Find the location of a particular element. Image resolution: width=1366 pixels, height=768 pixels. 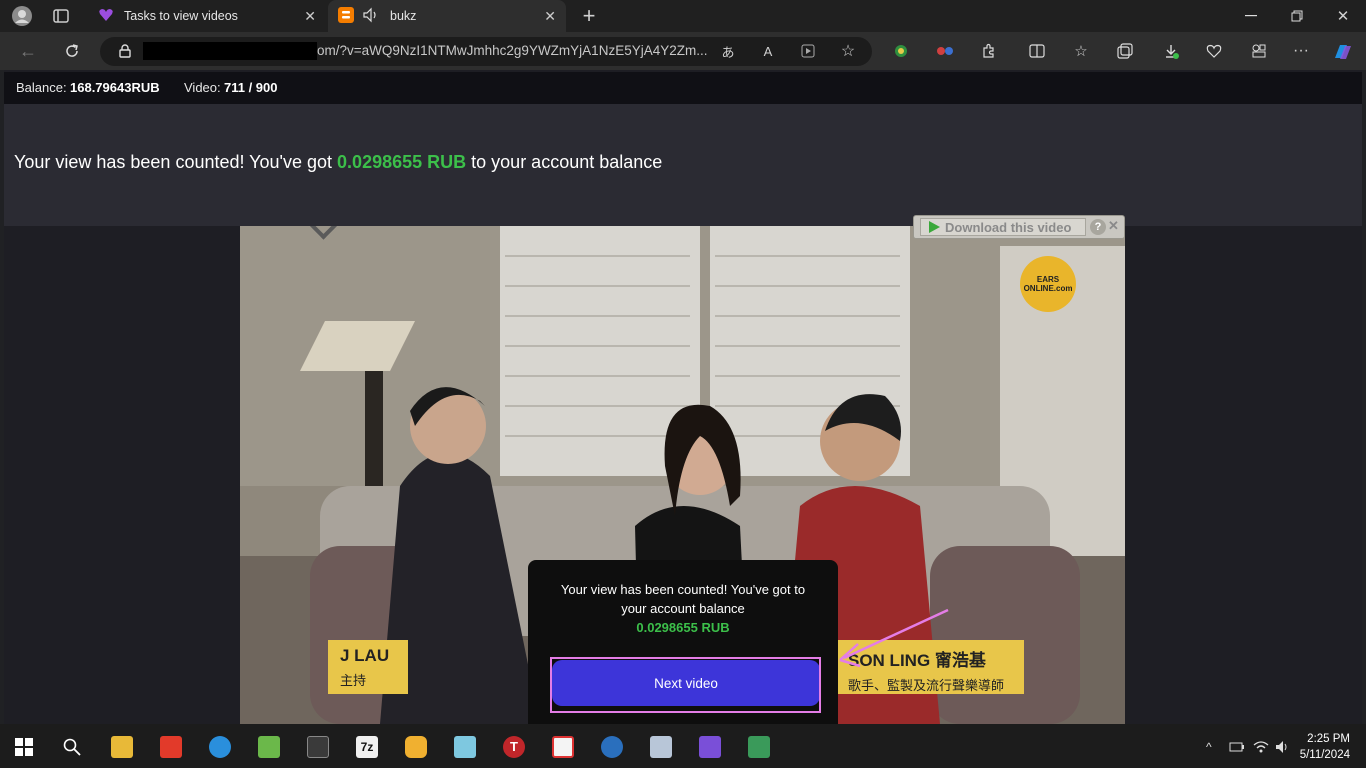

download-bar: Download this video ? ✕ is located at coordinates (1019, 227).